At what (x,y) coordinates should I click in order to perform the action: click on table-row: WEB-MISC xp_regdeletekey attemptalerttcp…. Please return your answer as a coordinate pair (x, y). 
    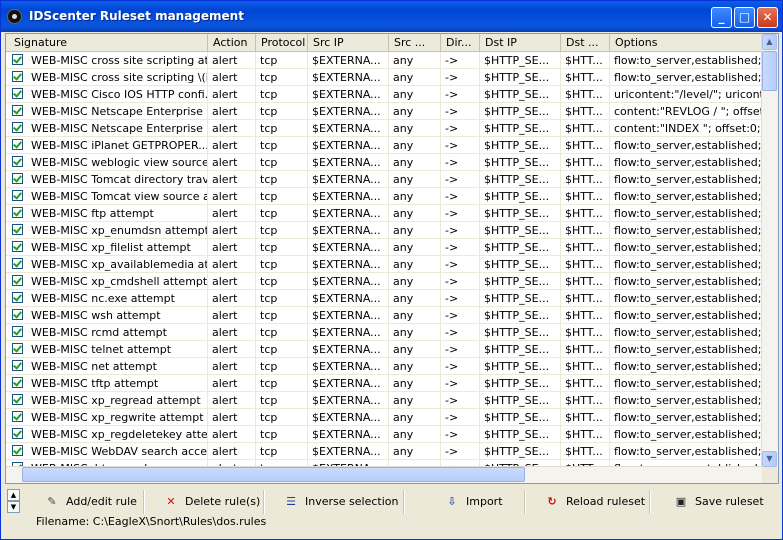
    Looking at the image, I should click on (384, 434).